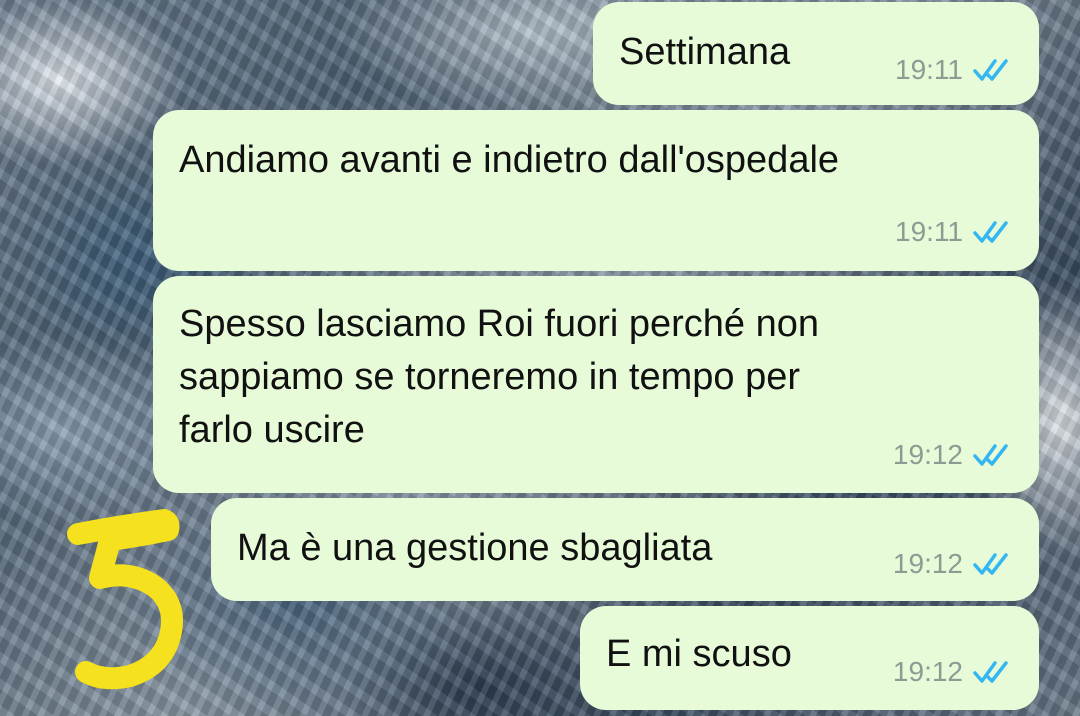  Describe the element at coordinates (509, 160) in the screenshot. I see `message-text: Andiamo avanti e indietro dall'ospedale` at that location.